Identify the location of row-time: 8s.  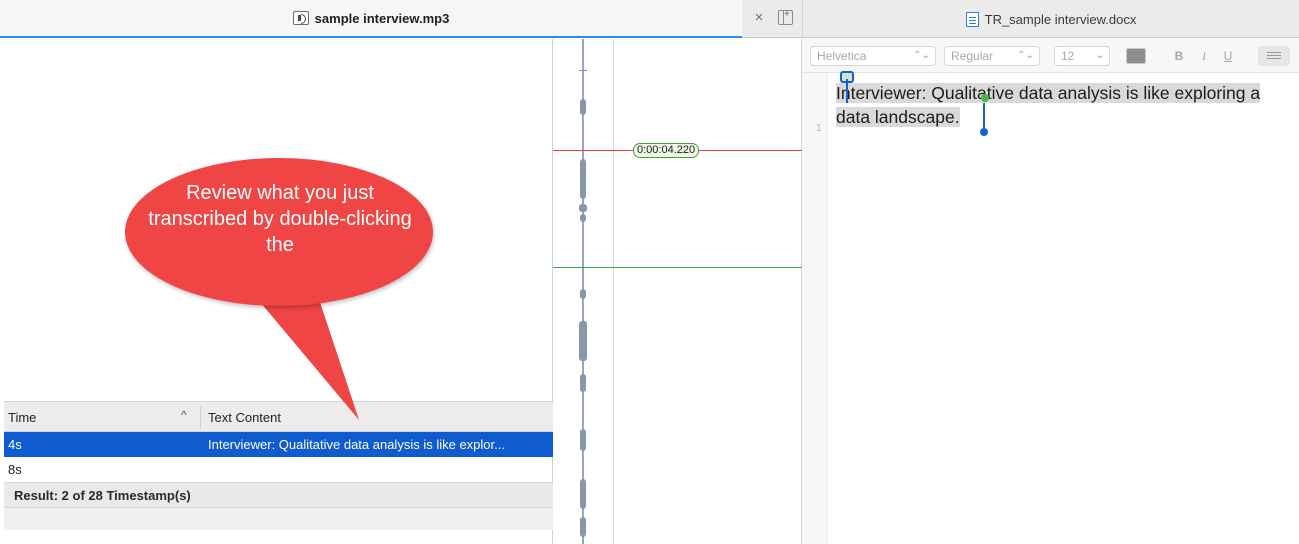
(15, 469).